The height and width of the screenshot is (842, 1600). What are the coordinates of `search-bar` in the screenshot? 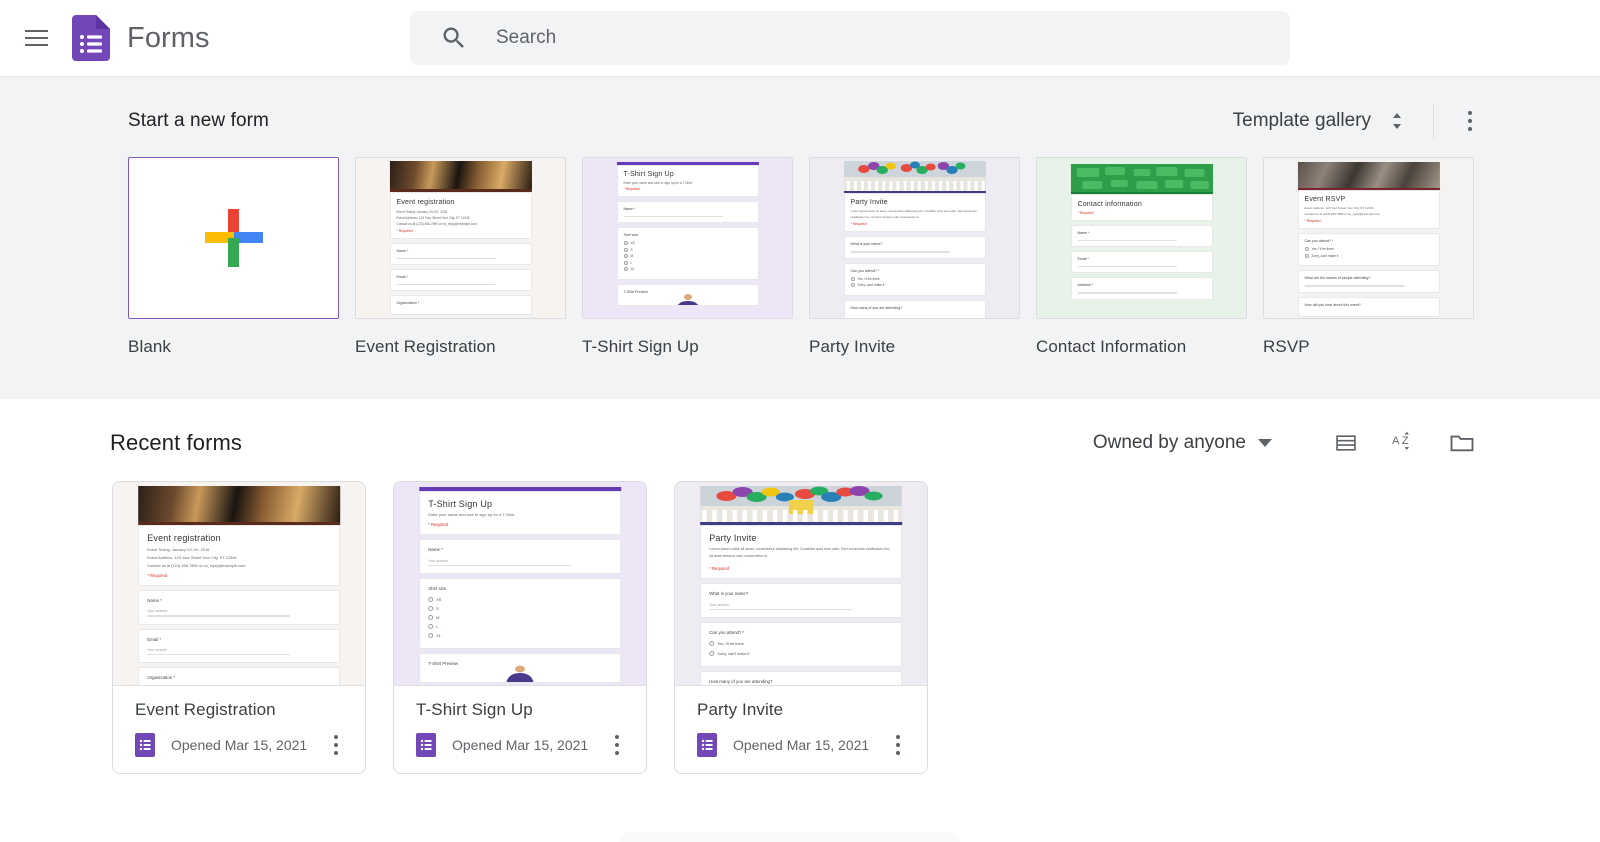 It's located at (850, 38).